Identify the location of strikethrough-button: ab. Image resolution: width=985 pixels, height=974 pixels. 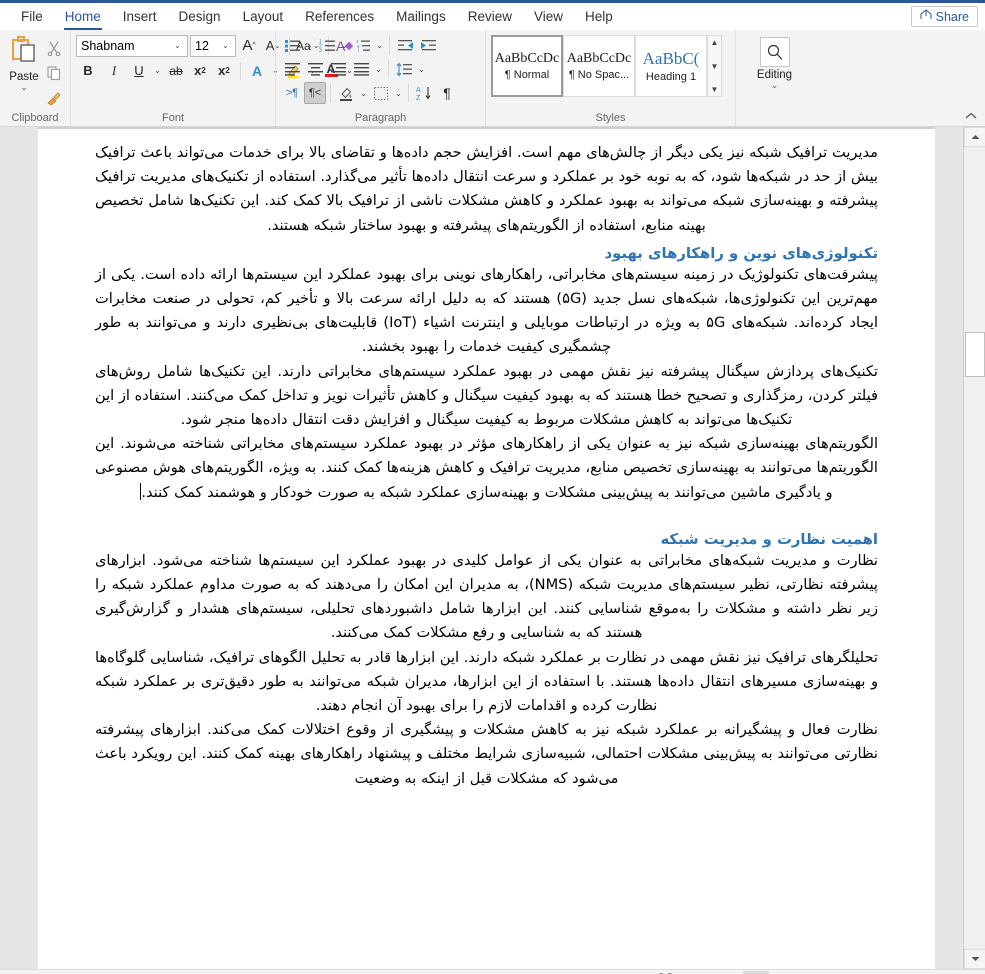
(176, 71).